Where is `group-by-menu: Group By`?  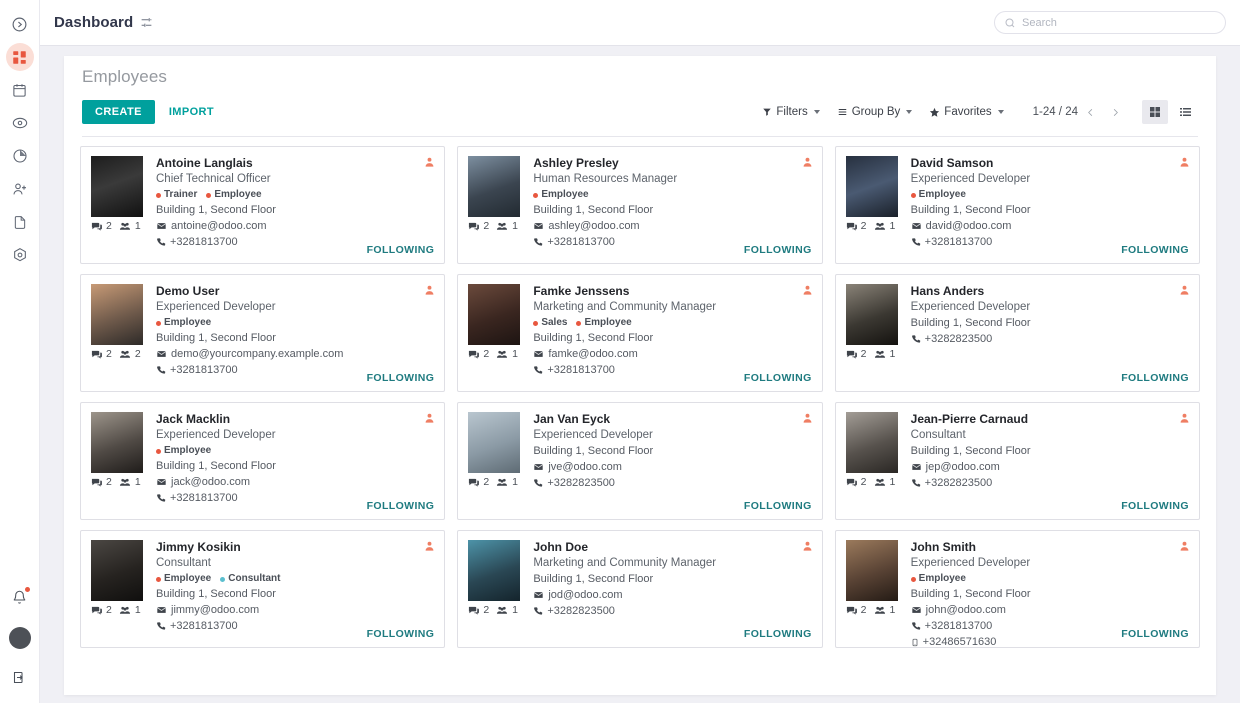 group-by-menu: Group By is located at coordinates (875, 112).